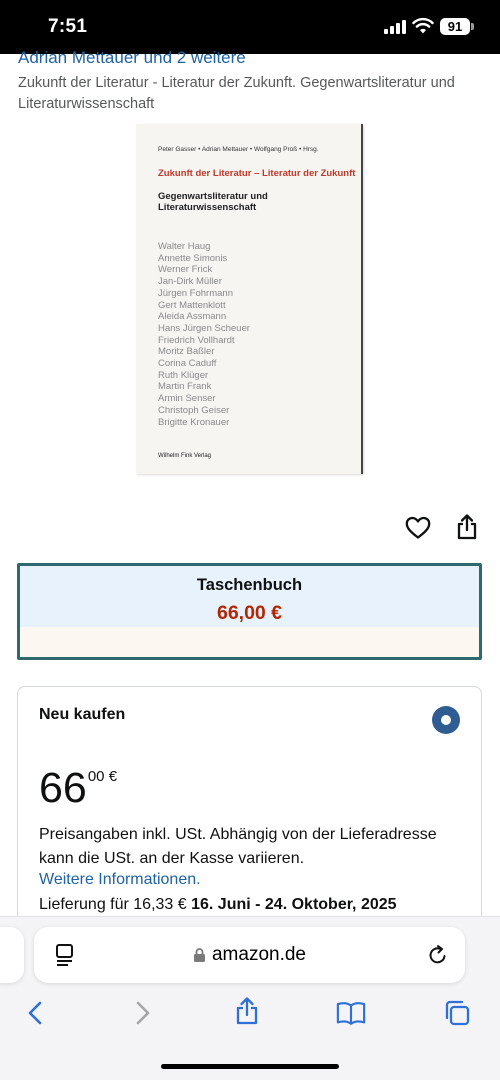 The height and width of the screenshot is (1080, 500). Describe the element at coordinates (457, 1013) in the screenshot. I see `tabs-icon` at that location.